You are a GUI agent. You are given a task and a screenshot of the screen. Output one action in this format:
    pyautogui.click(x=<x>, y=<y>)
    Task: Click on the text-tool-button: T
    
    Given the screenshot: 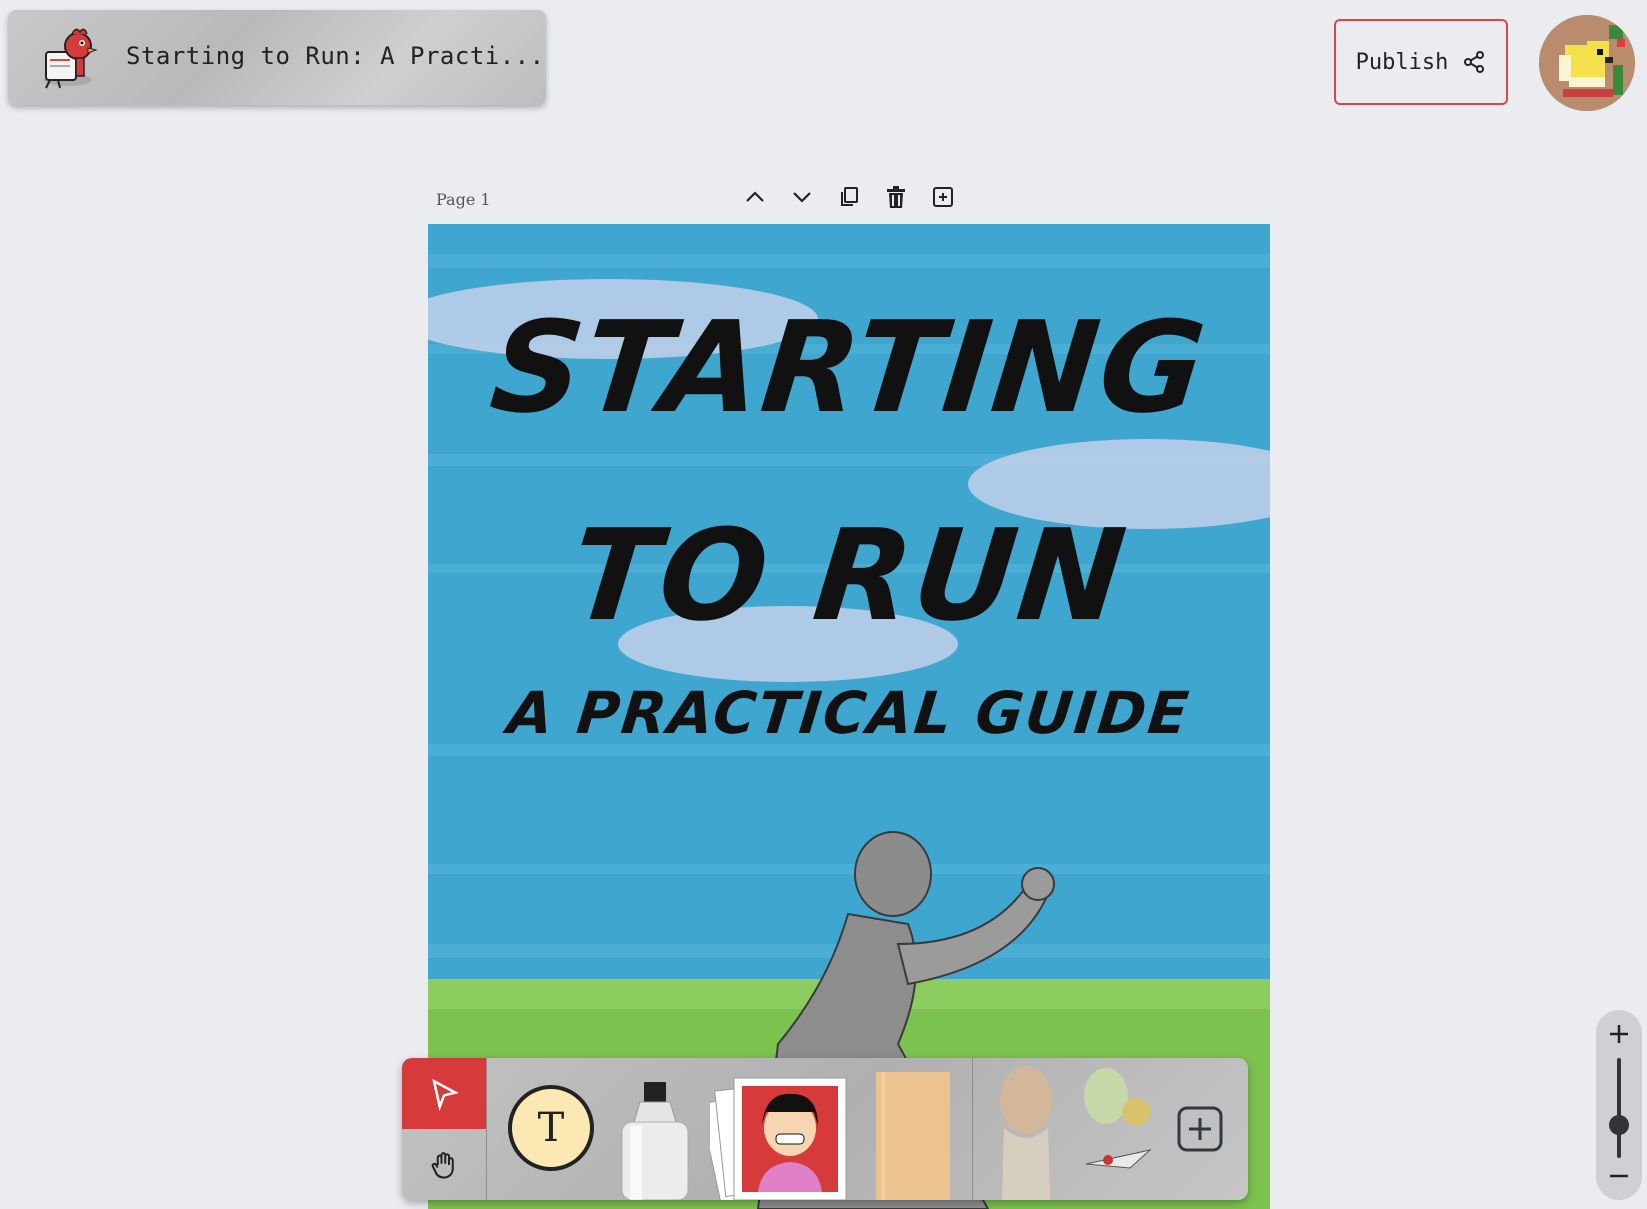 What is the action you would take?
    pyautogui.click(x=551, y=1128)
    